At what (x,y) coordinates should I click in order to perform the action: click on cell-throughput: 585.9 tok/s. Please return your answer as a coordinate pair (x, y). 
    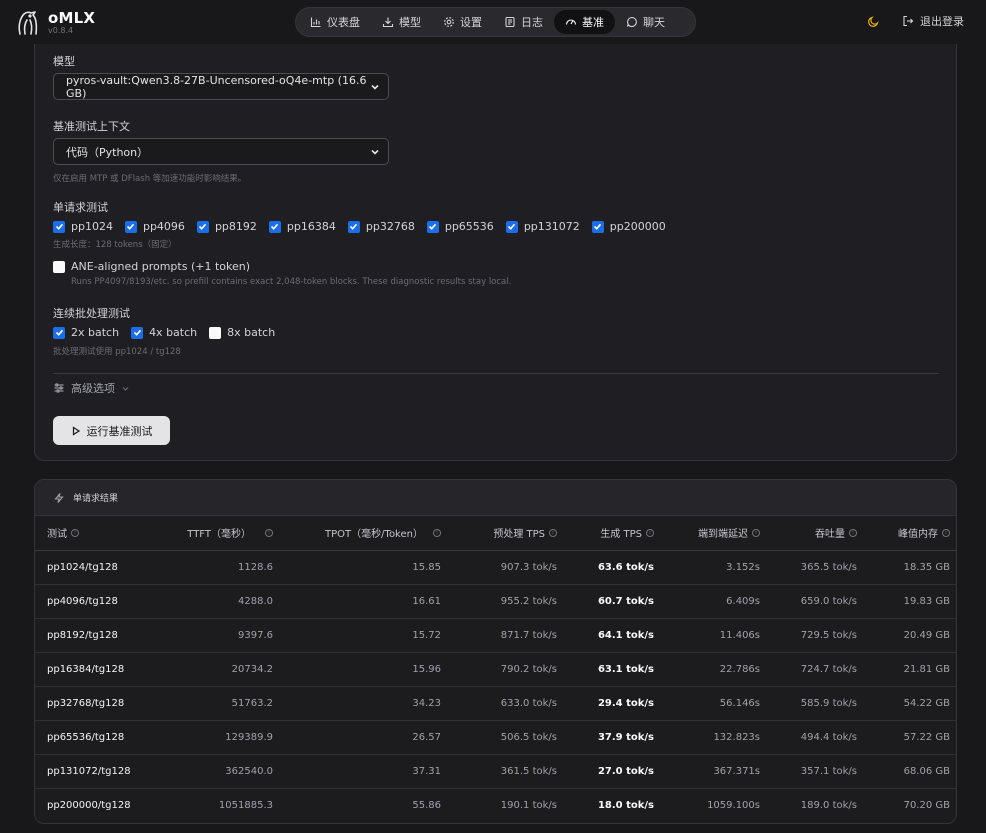
    Looking at the image, I should click on (820, 703).